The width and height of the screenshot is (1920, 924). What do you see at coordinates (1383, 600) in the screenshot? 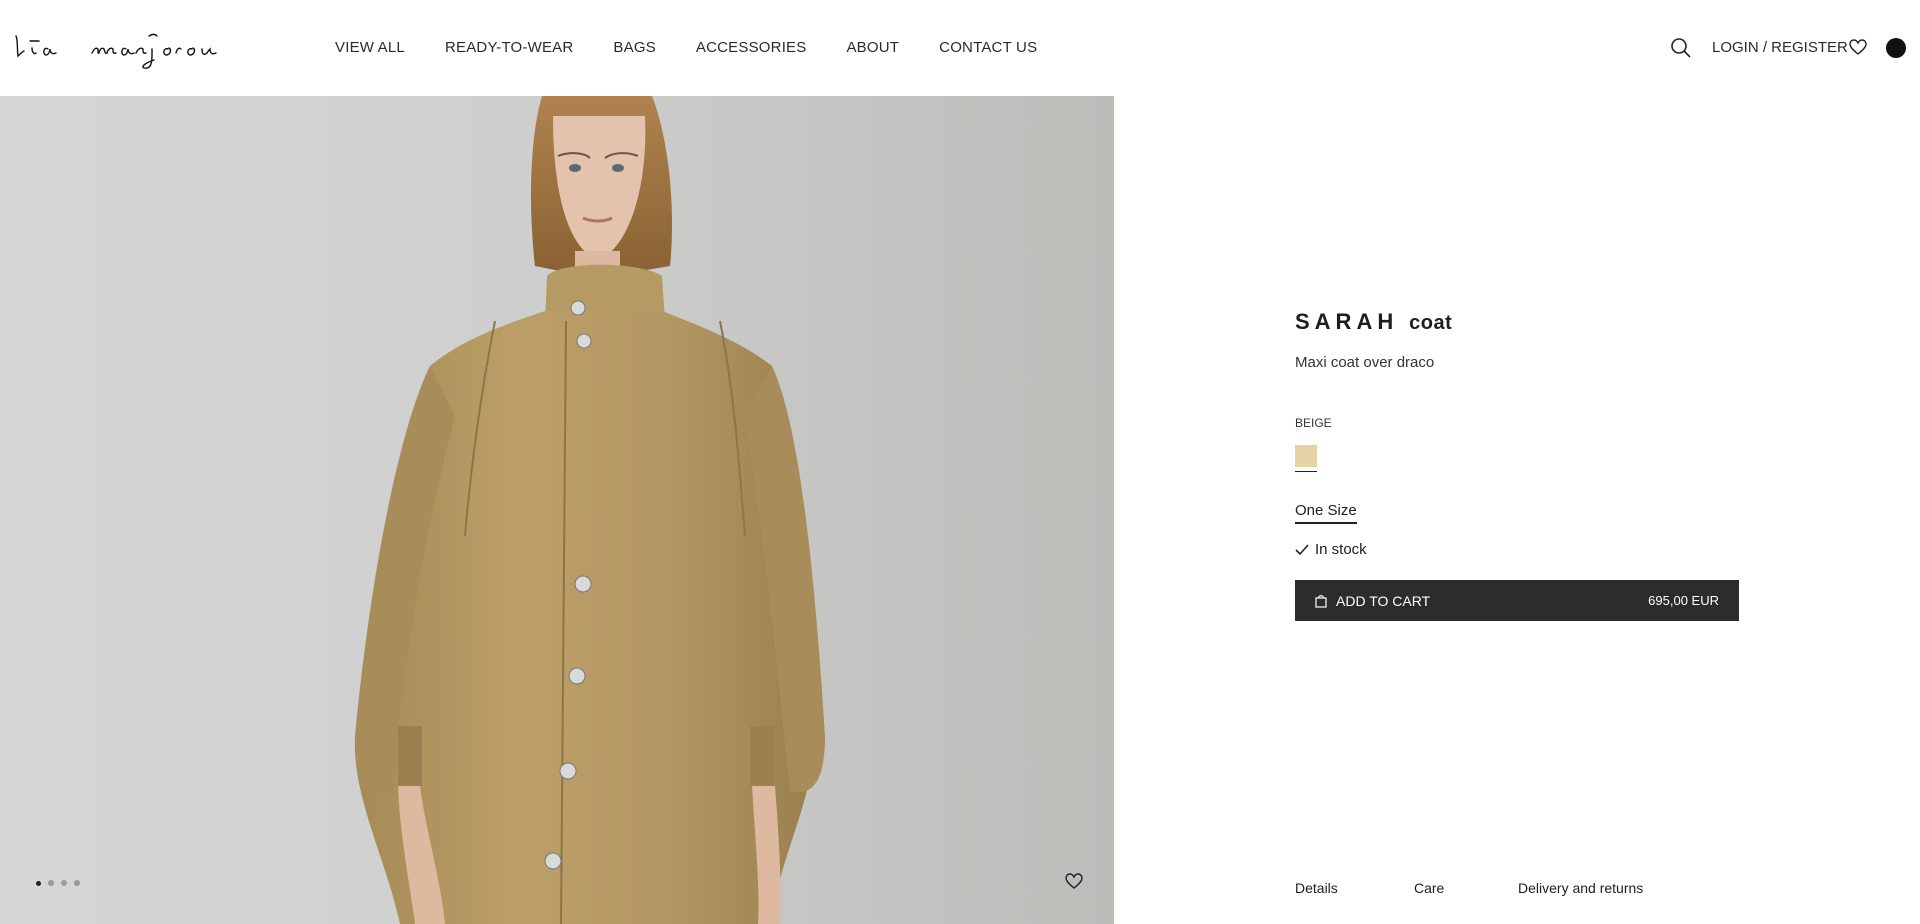
I see `add-to-cart-label: ADD TO CART` at bounding box center [1383, 600].